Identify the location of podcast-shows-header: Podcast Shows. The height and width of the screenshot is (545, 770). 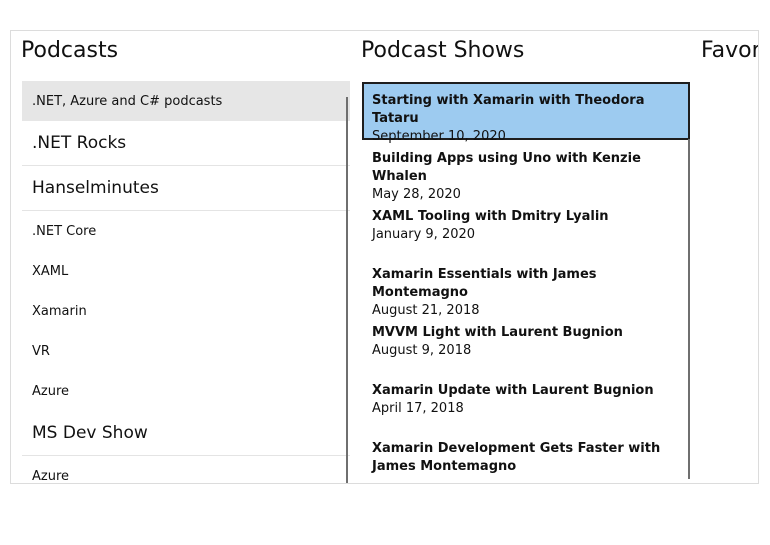
(443, 50).